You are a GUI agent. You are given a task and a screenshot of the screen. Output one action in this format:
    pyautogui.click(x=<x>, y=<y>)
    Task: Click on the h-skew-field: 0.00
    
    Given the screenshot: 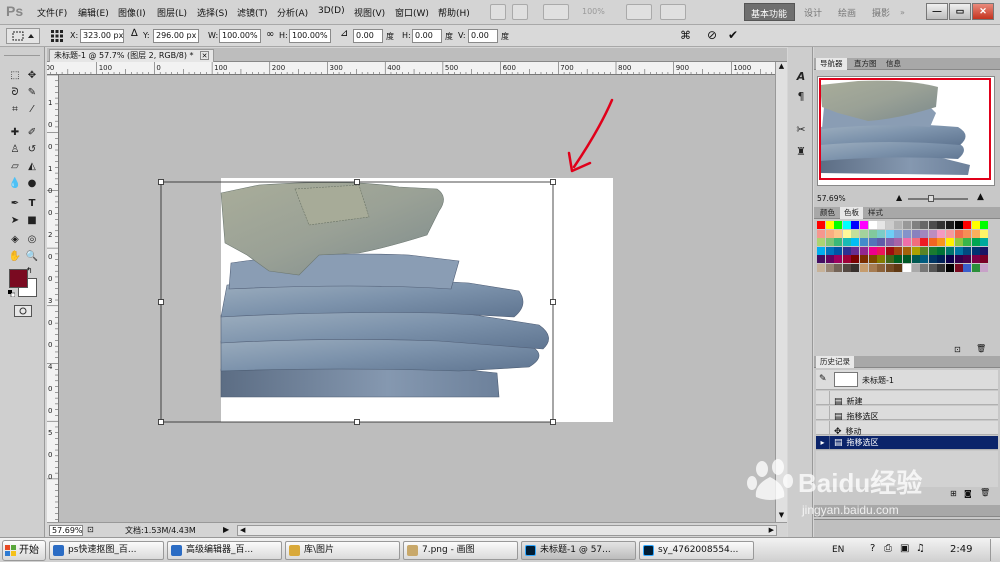 What is the action you would take?
    pyautogui.click(x=427, y=36)
    